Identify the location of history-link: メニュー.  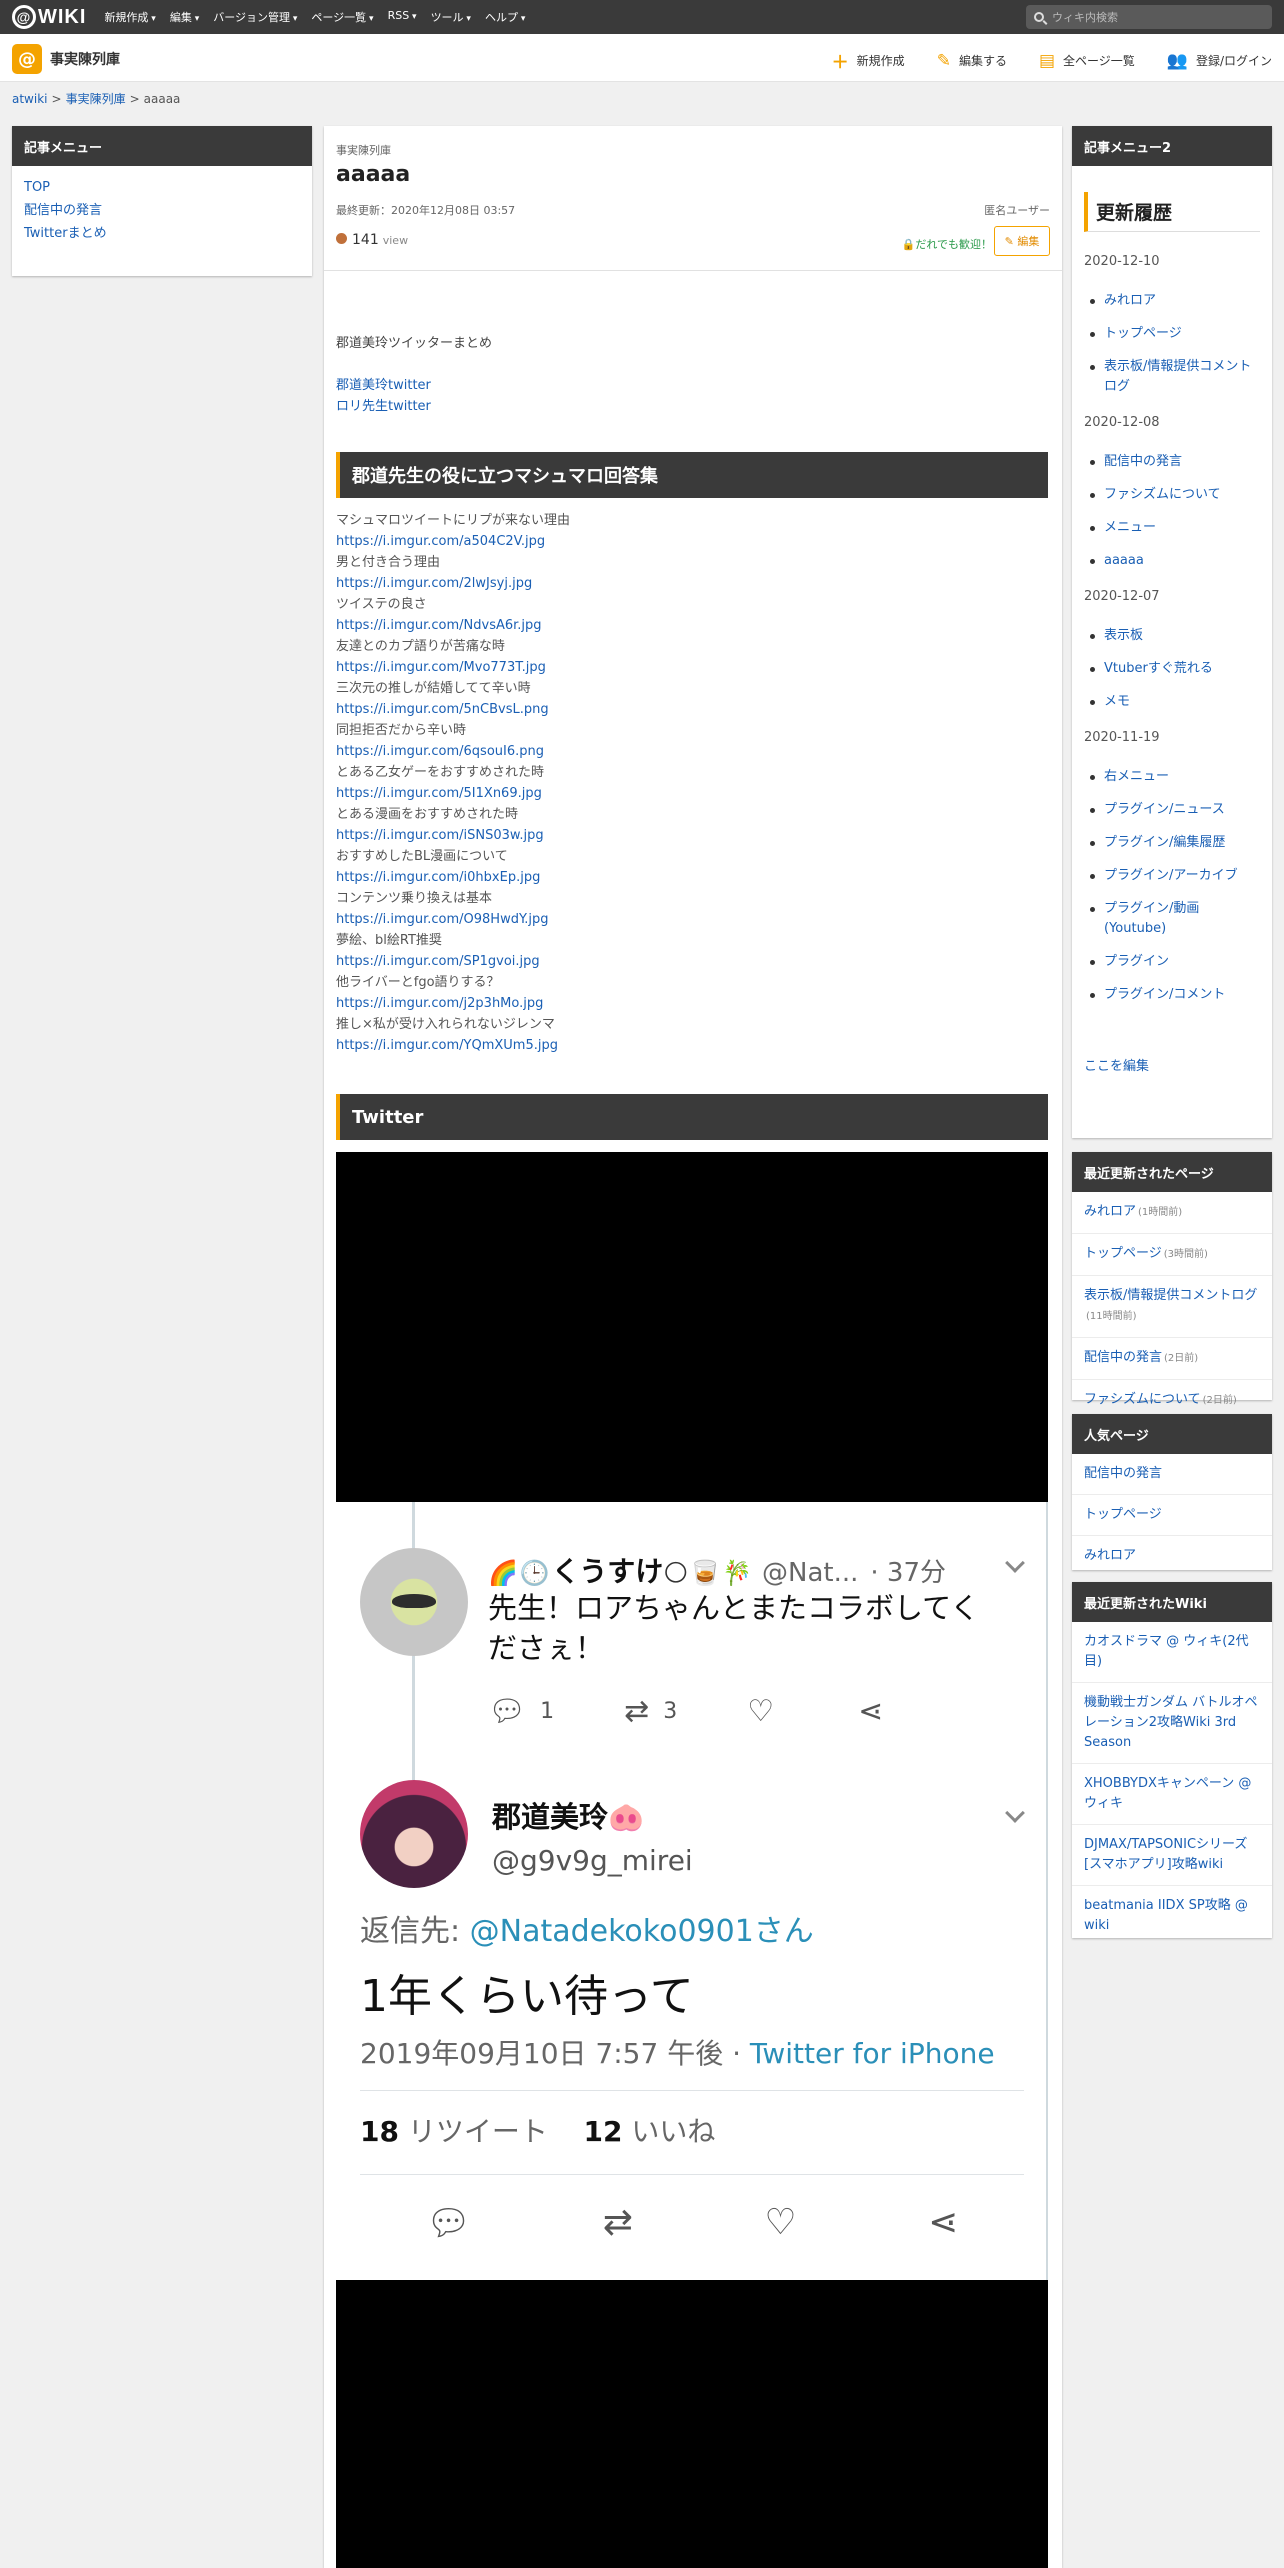
(1130, 527).